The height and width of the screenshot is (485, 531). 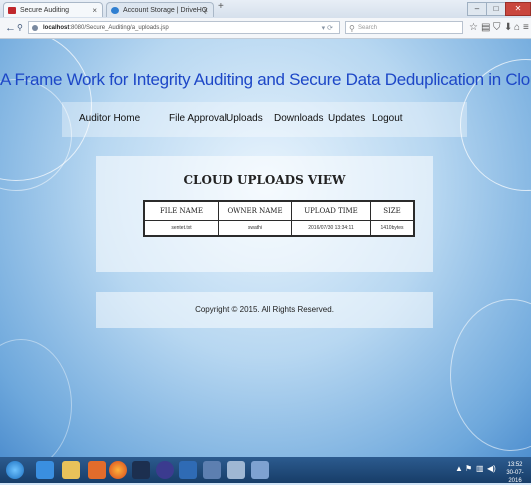 What do you see at coordinates (526, 28) in the screenshot?
I see `menu-icon: ≡` at bounding box center [526, 28].